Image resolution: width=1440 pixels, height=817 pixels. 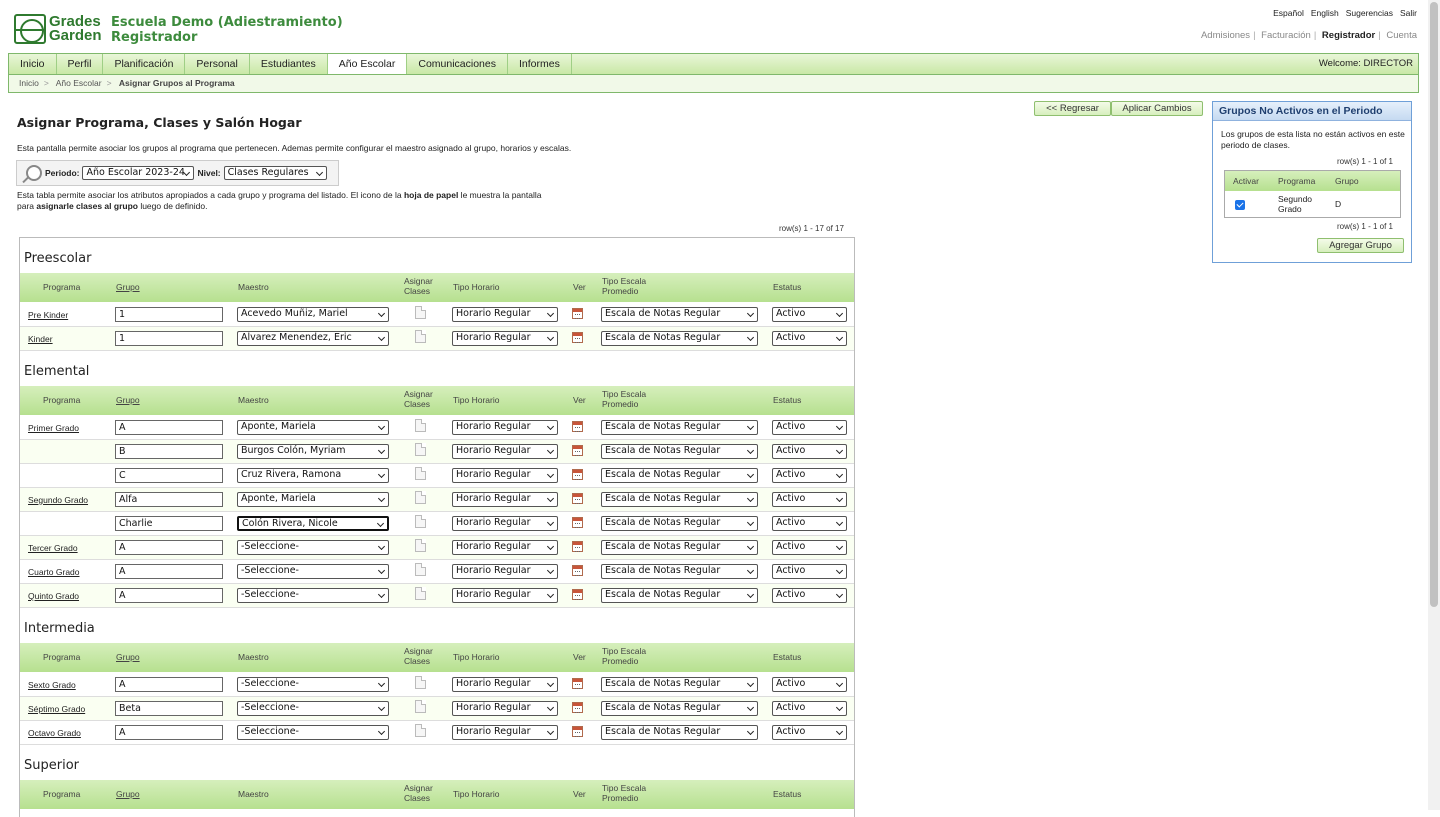 I want to click on maestro-select: Burgos Colón, Myriam, so click(x=313, y=451).